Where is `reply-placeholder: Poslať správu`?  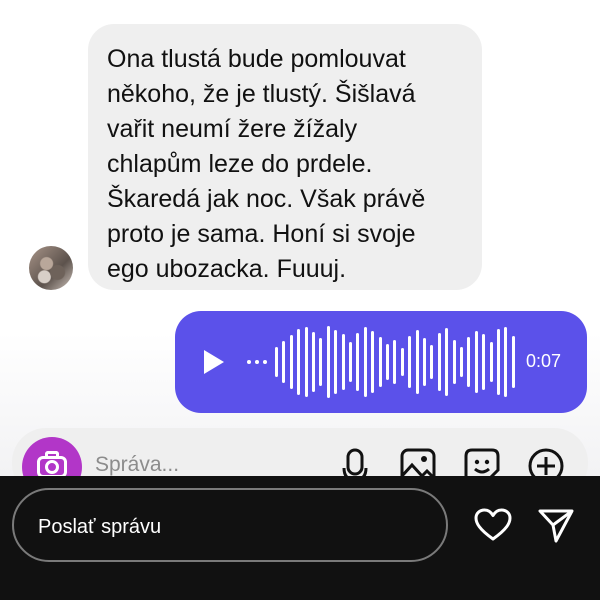 reply-placeholder: Poslať správu is located at coordinates (100, 527).